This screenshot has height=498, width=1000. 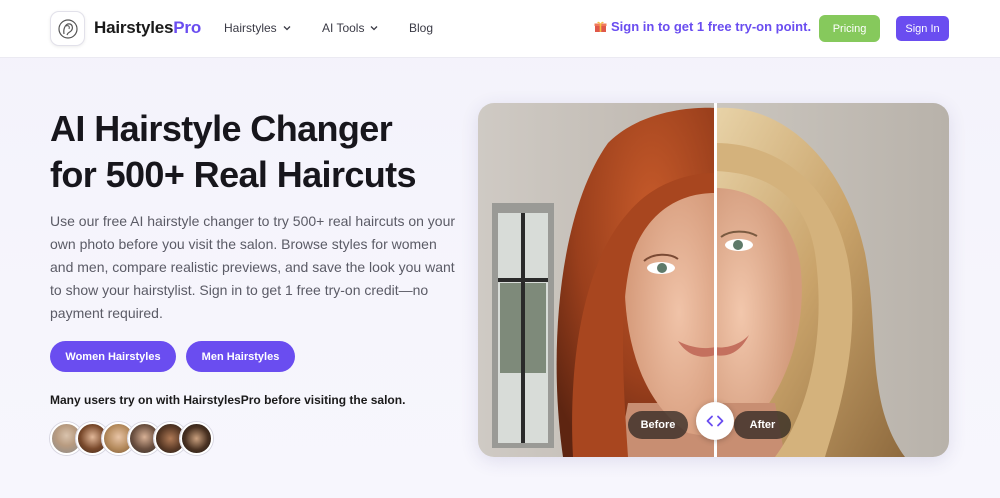 What do you see at coordinates (762, 425) in the screenshot?
I see `after-label: After` at bounding box center [762, 425].